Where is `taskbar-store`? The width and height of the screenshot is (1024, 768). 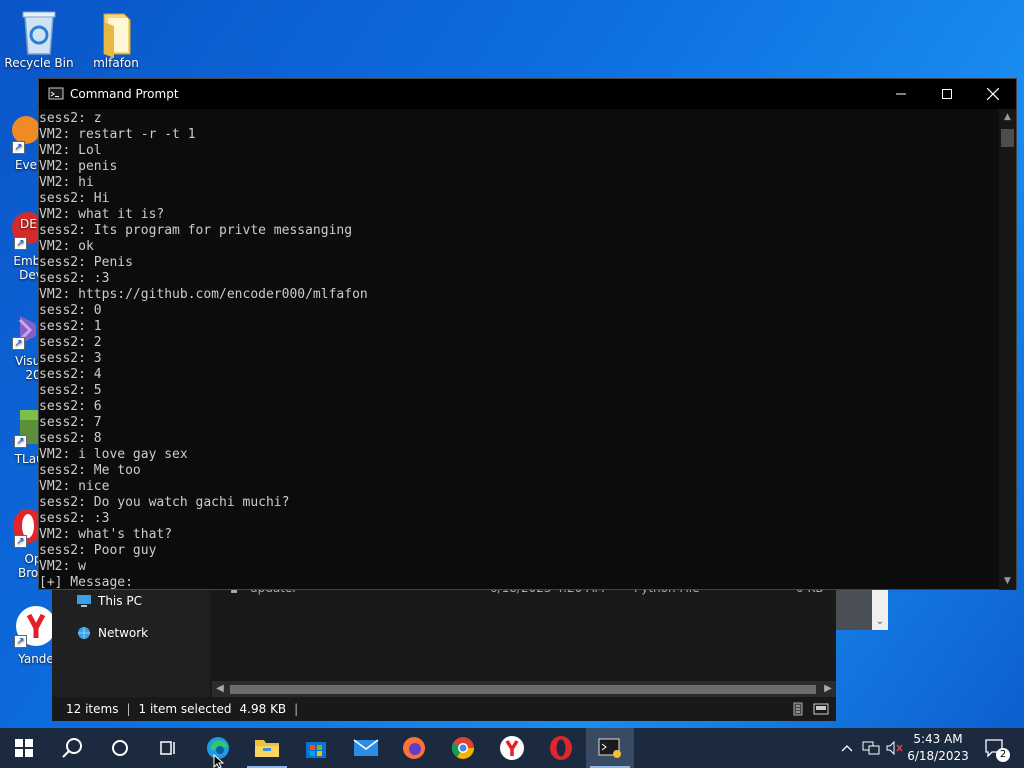 taskbar-store is located at coordinates (316, 748).